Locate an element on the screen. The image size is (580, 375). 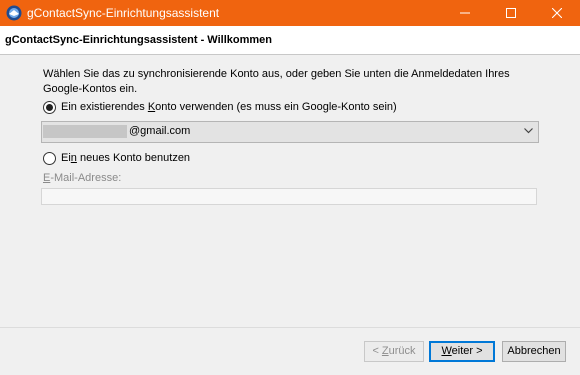
new-account-label: Ein neues Konto benutzen is located at coordinates (125, 158).